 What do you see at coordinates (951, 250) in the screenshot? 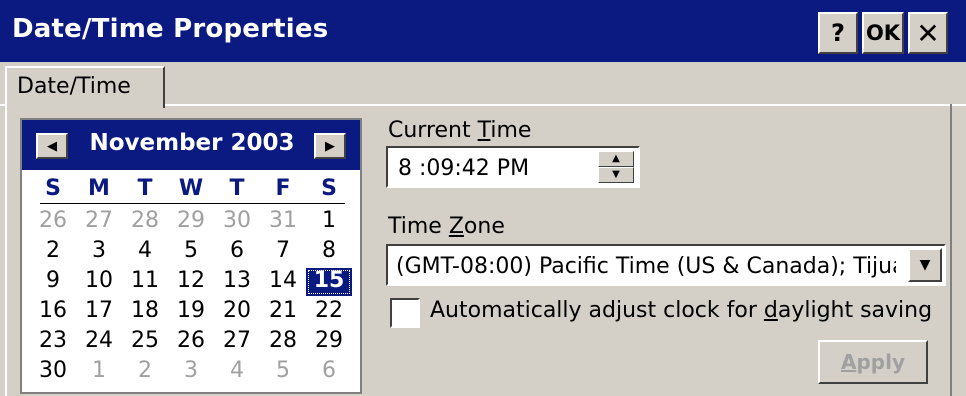
I see `panel-right-border` at bounding box center [951, 250].